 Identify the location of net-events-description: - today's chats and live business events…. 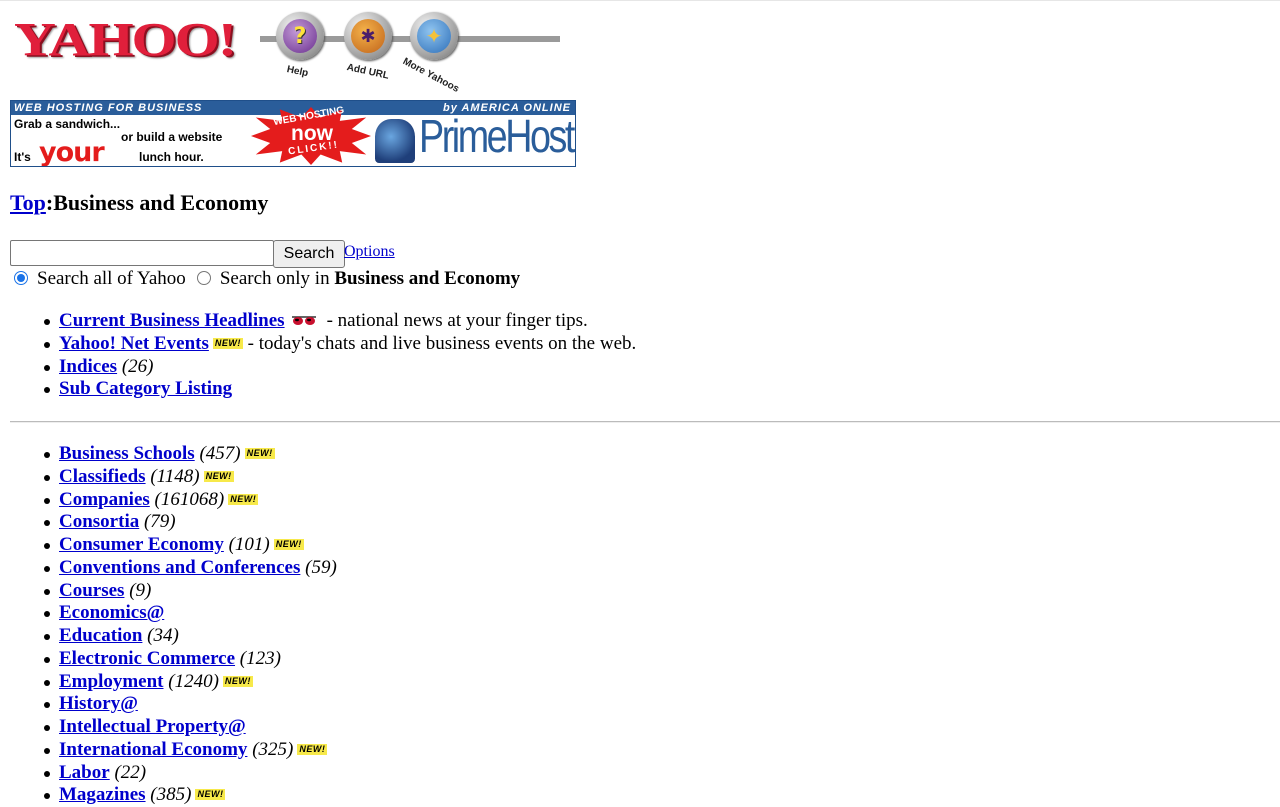
(442, 343).